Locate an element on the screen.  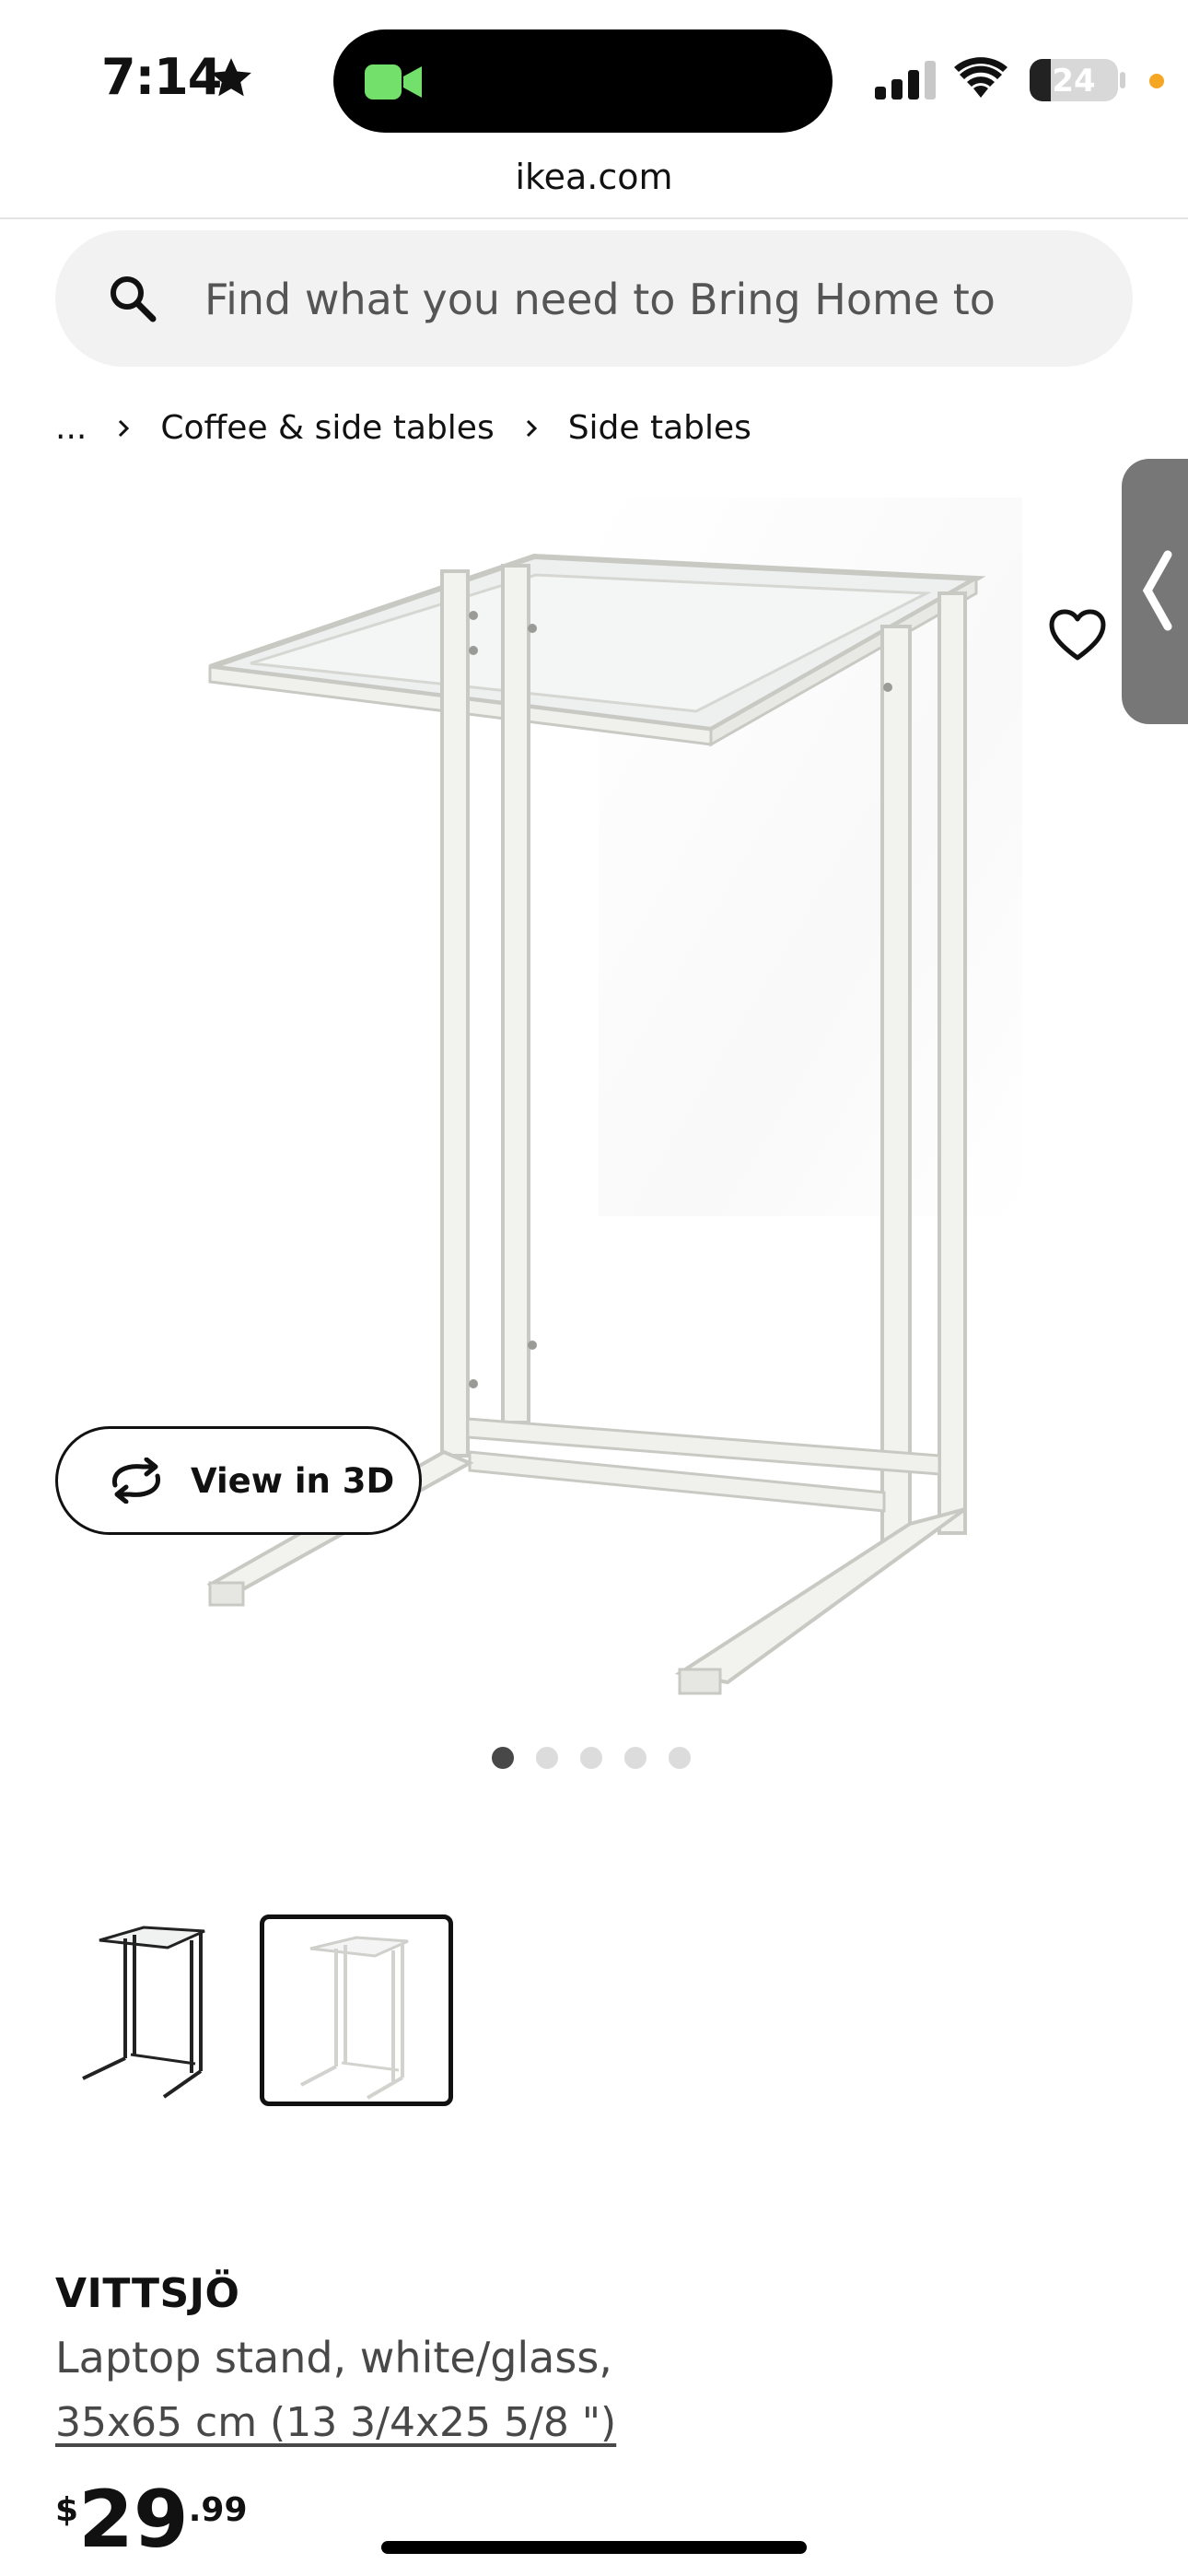
image-pagination is located at coordinates (602, 1758).